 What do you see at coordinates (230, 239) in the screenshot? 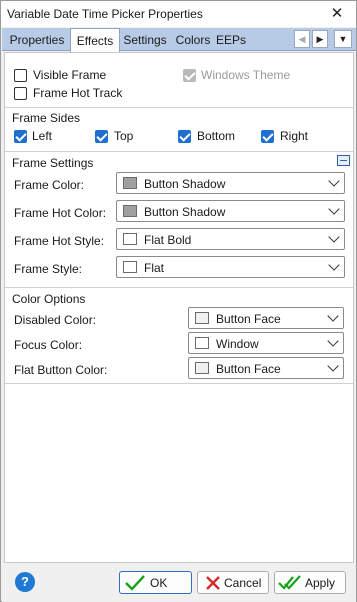
I see `frame-hot-style-dropdown: Flat Bold` at bounding box center [230, 239].